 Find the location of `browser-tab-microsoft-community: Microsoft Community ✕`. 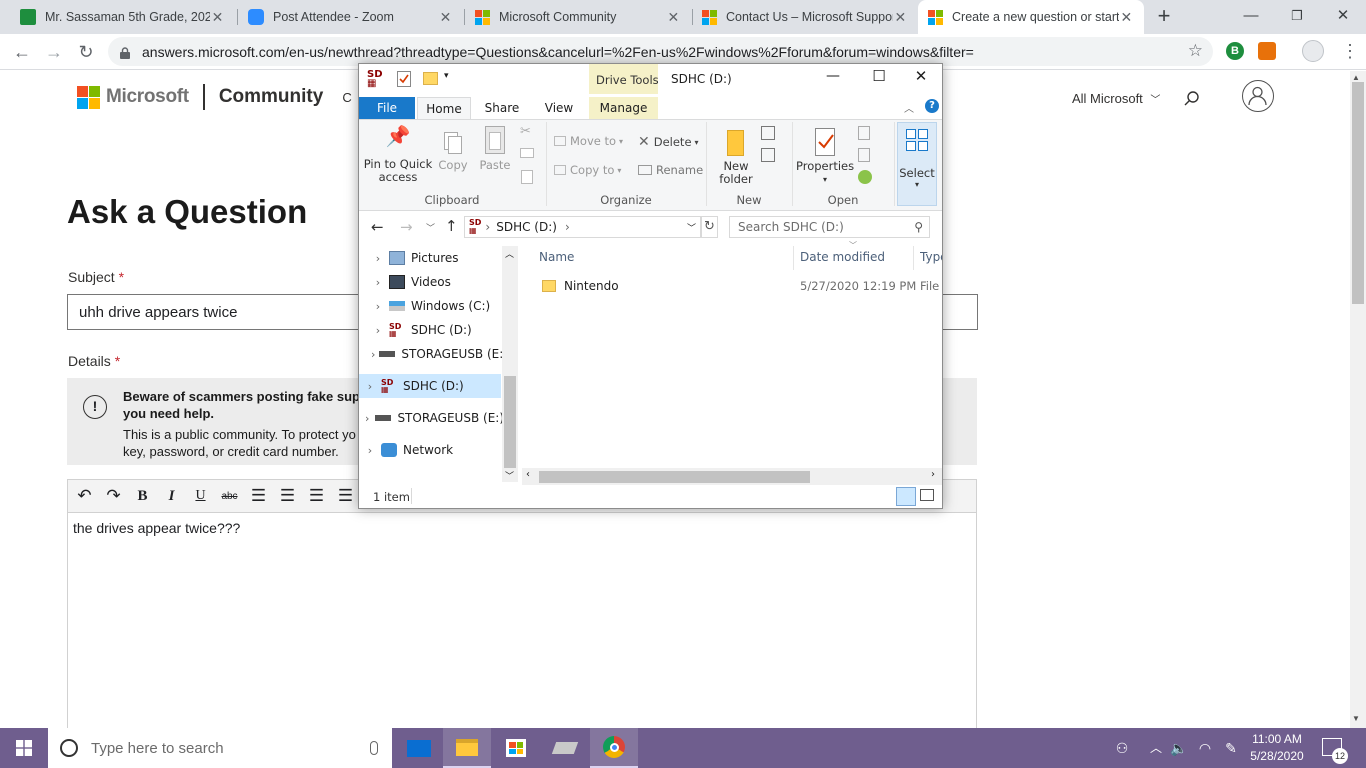

browser-tab-microsoft-community: Microsoft Community ✕ is located at coordinates (578, 17).